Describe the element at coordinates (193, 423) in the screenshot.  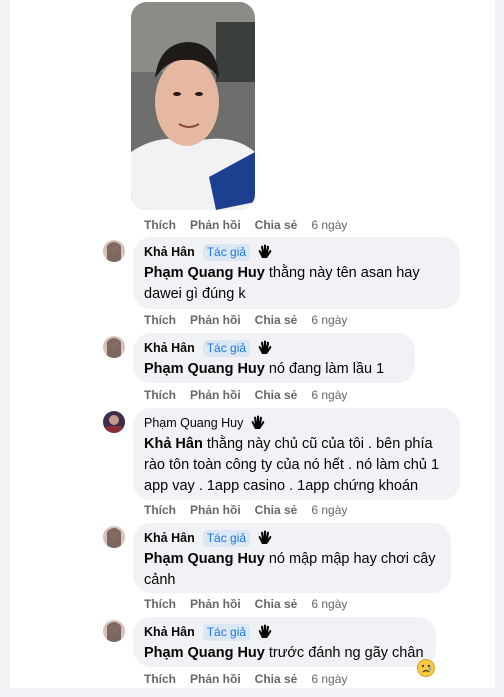
I see `comment-author: Phạm Quang Huy` at that location.